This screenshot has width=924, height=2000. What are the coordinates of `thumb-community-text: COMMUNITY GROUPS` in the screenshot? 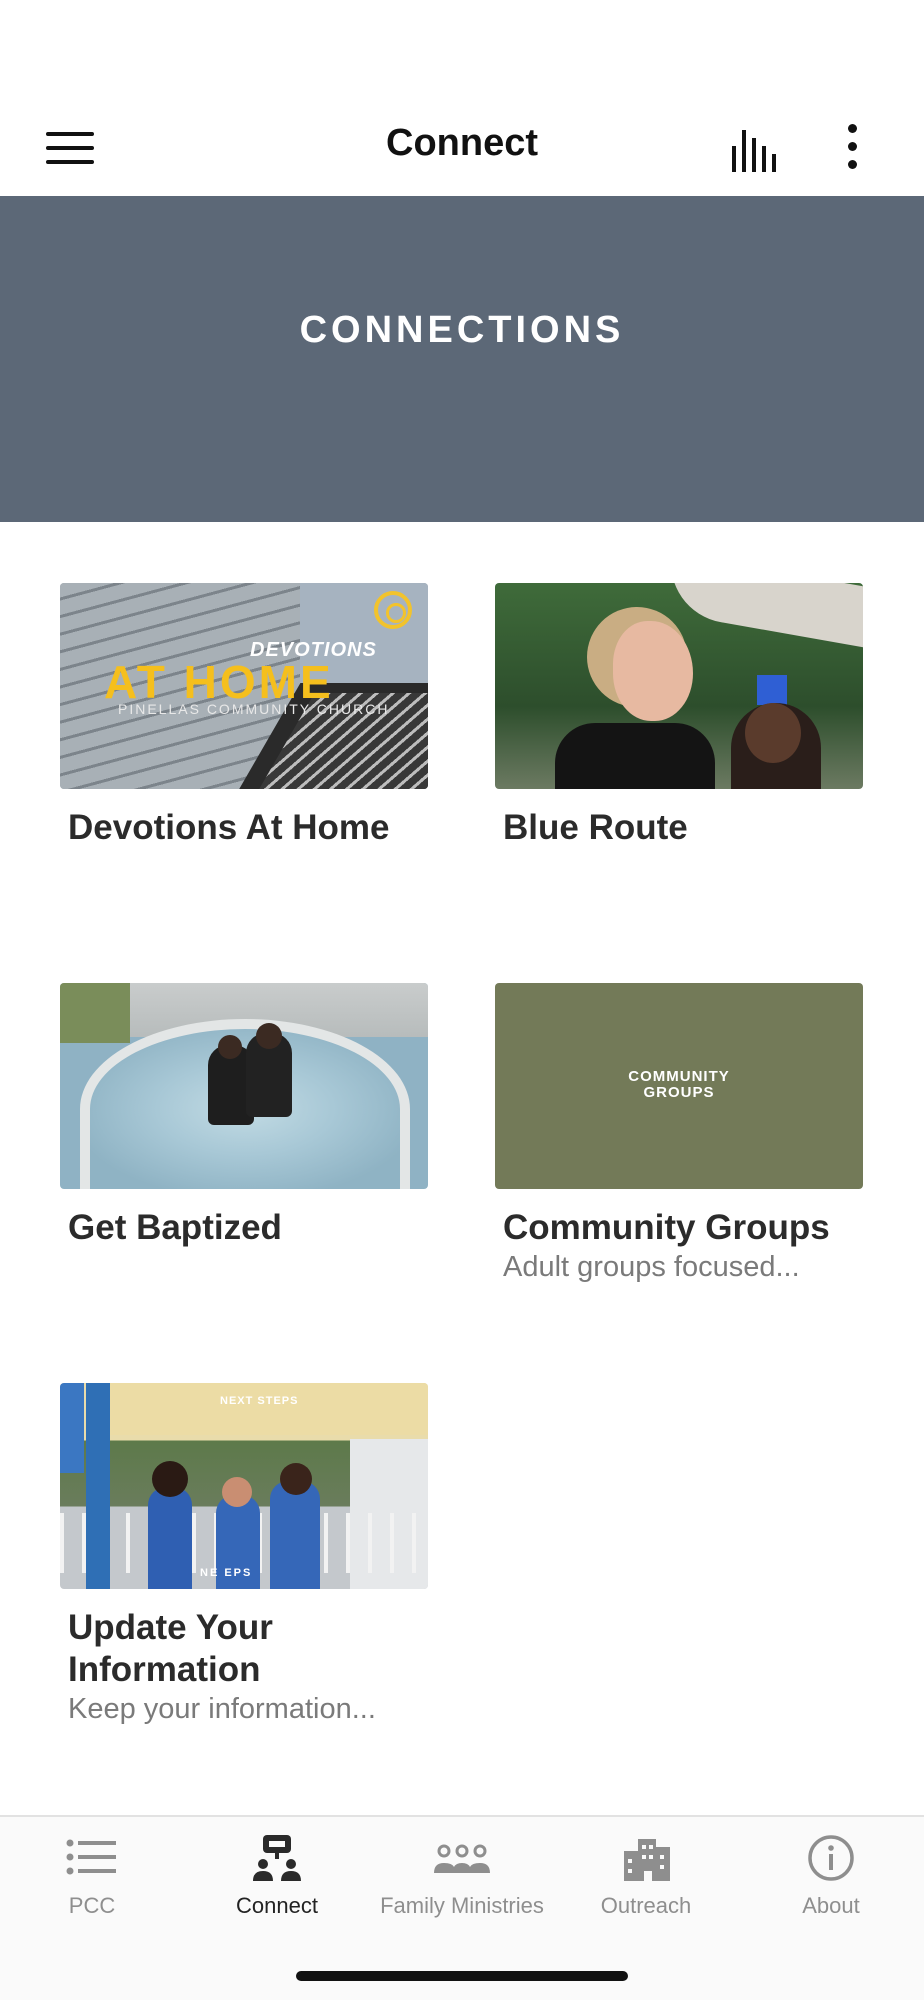 It's located at (679, 1085).